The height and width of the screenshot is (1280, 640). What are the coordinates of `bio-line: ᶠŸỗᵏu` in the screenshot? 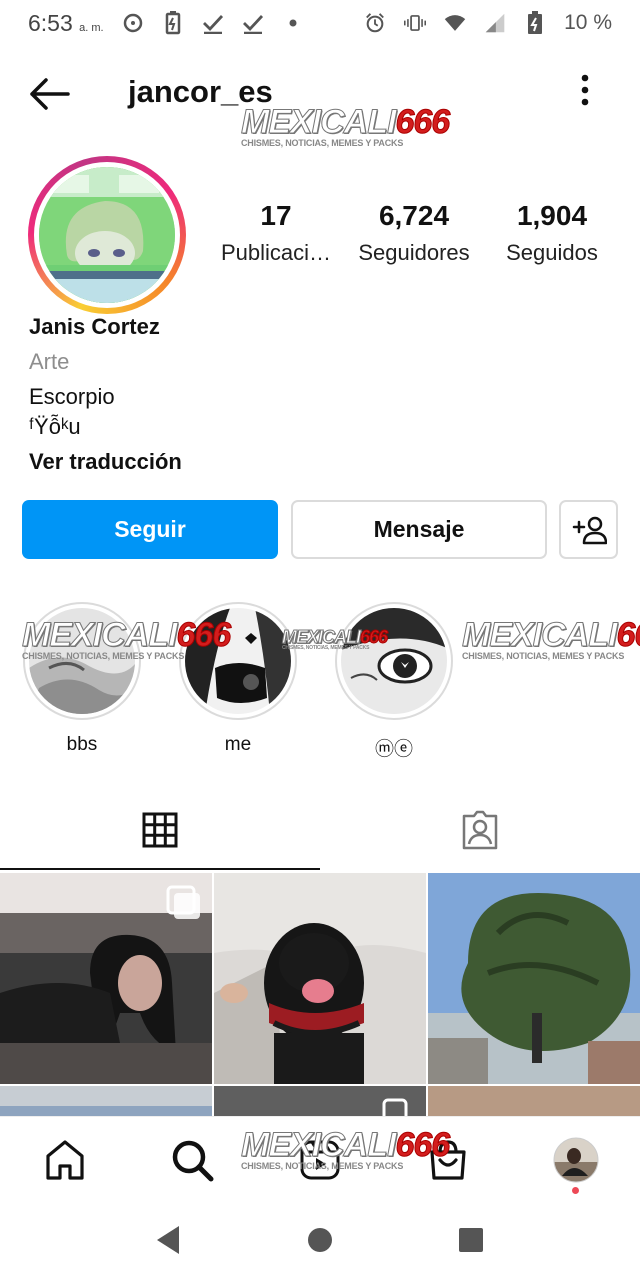 It's located at (55, 426).